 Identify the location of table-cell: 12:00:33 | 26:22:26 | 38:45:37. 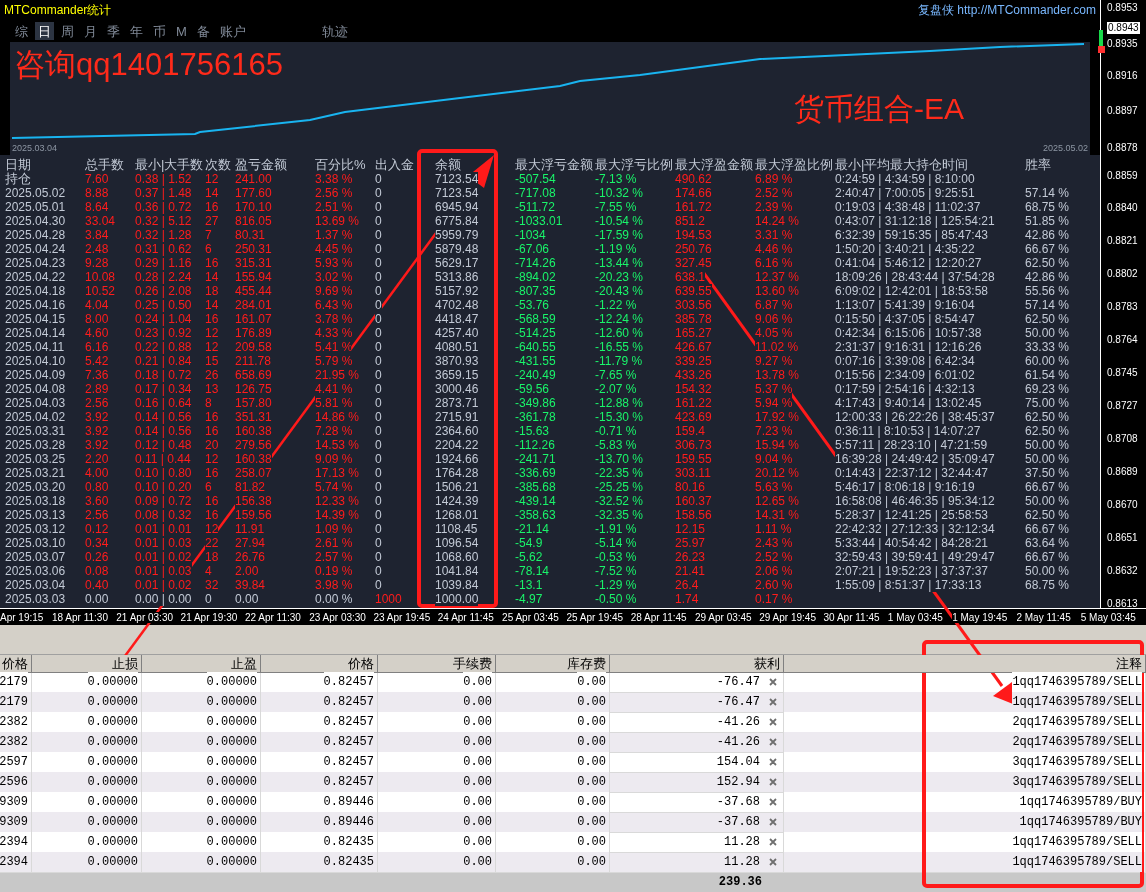
(915, 417).